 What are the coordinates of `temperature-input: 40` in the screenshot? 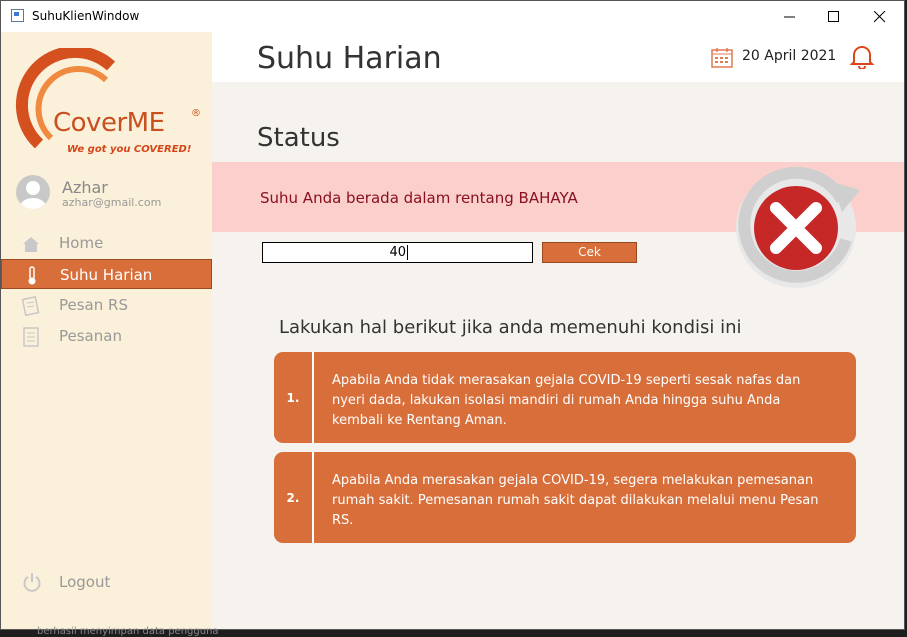 It's located at (397, 252).